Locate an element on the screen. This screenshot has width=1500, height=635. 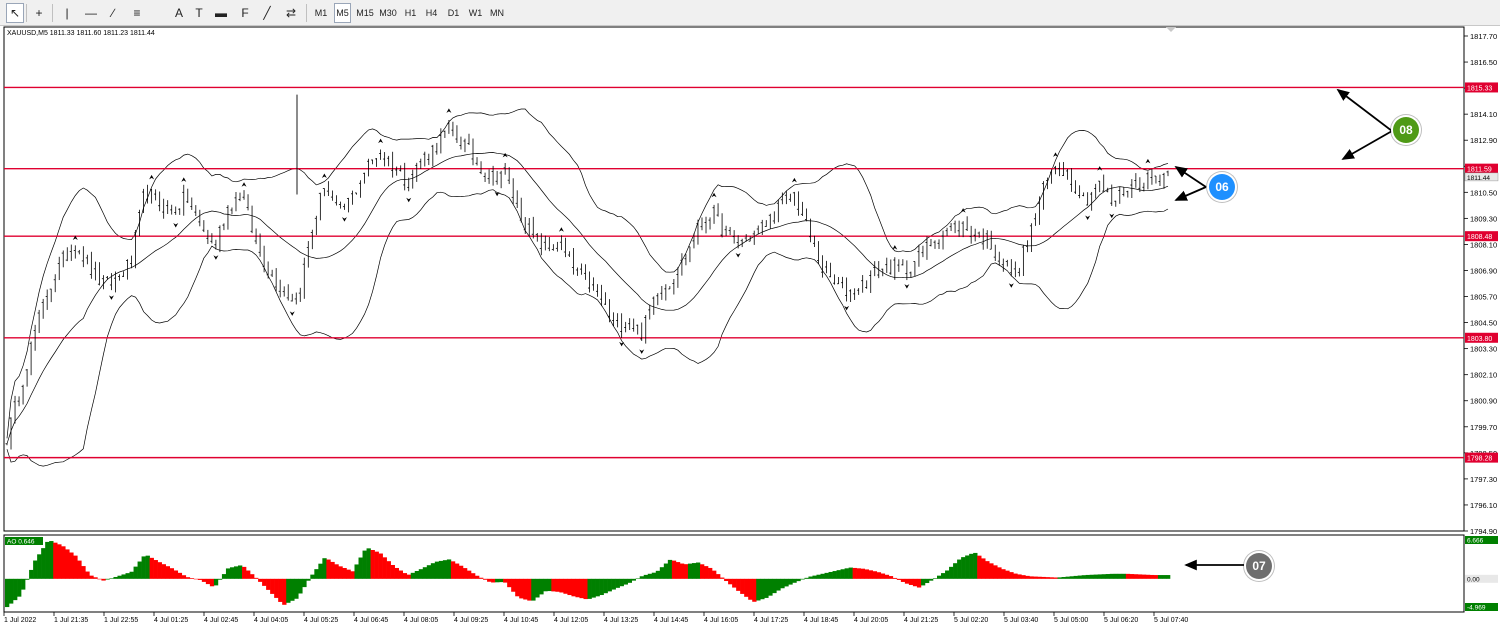
time-axis-label: 5 Jul 05:00 is located at coordinates (1071, 620).